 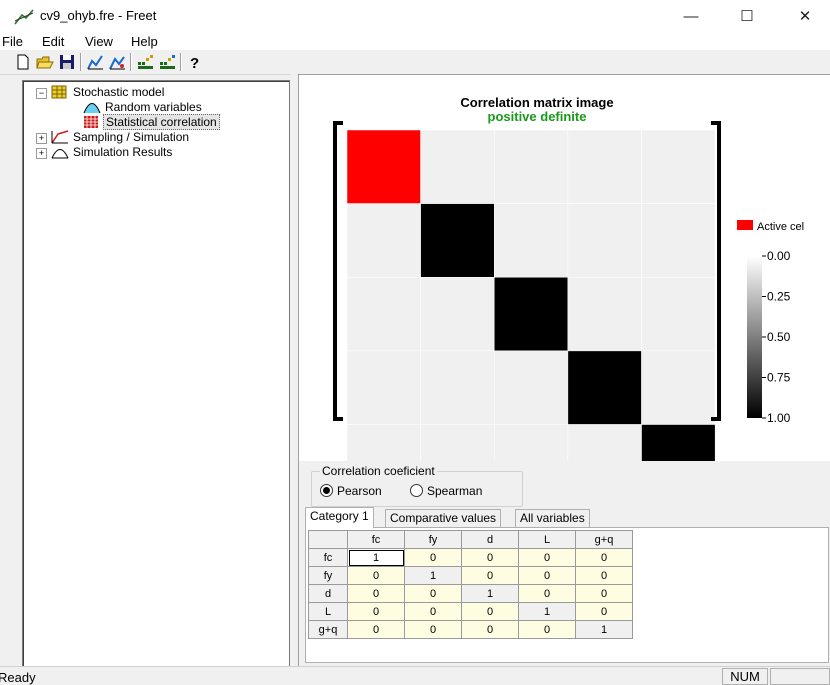 I want to click on matrix-icon, so click(x=145, y=62).